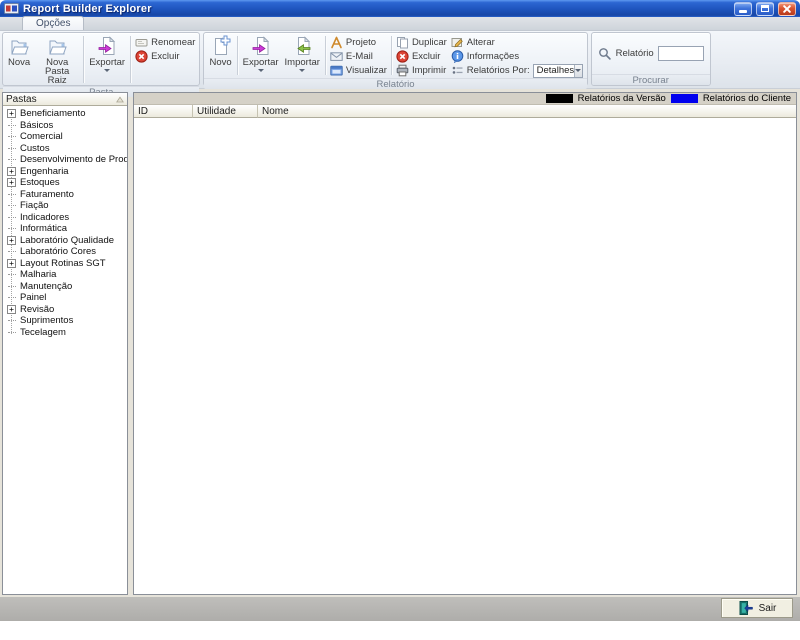  Describe the element at coordinates (517, 42) in the screenshot. I see `alterar-button: Alterar` at that location.